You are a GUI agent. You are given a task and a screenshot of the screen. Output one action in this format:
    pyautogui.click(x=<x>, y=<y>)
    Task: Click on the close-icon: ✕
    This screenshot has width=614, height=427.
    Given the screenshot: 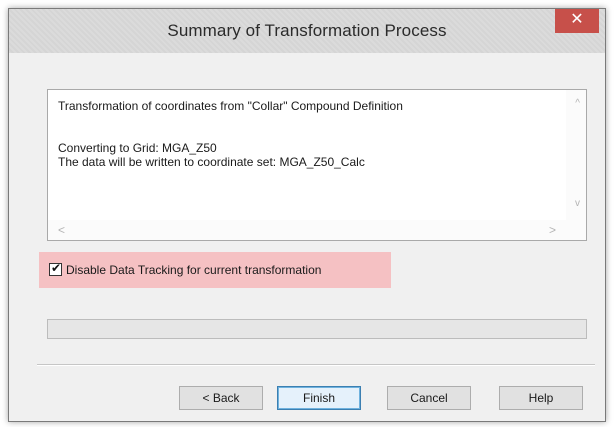 What is the action you would take?
    pyautogui.click(x=577, y=19)
    